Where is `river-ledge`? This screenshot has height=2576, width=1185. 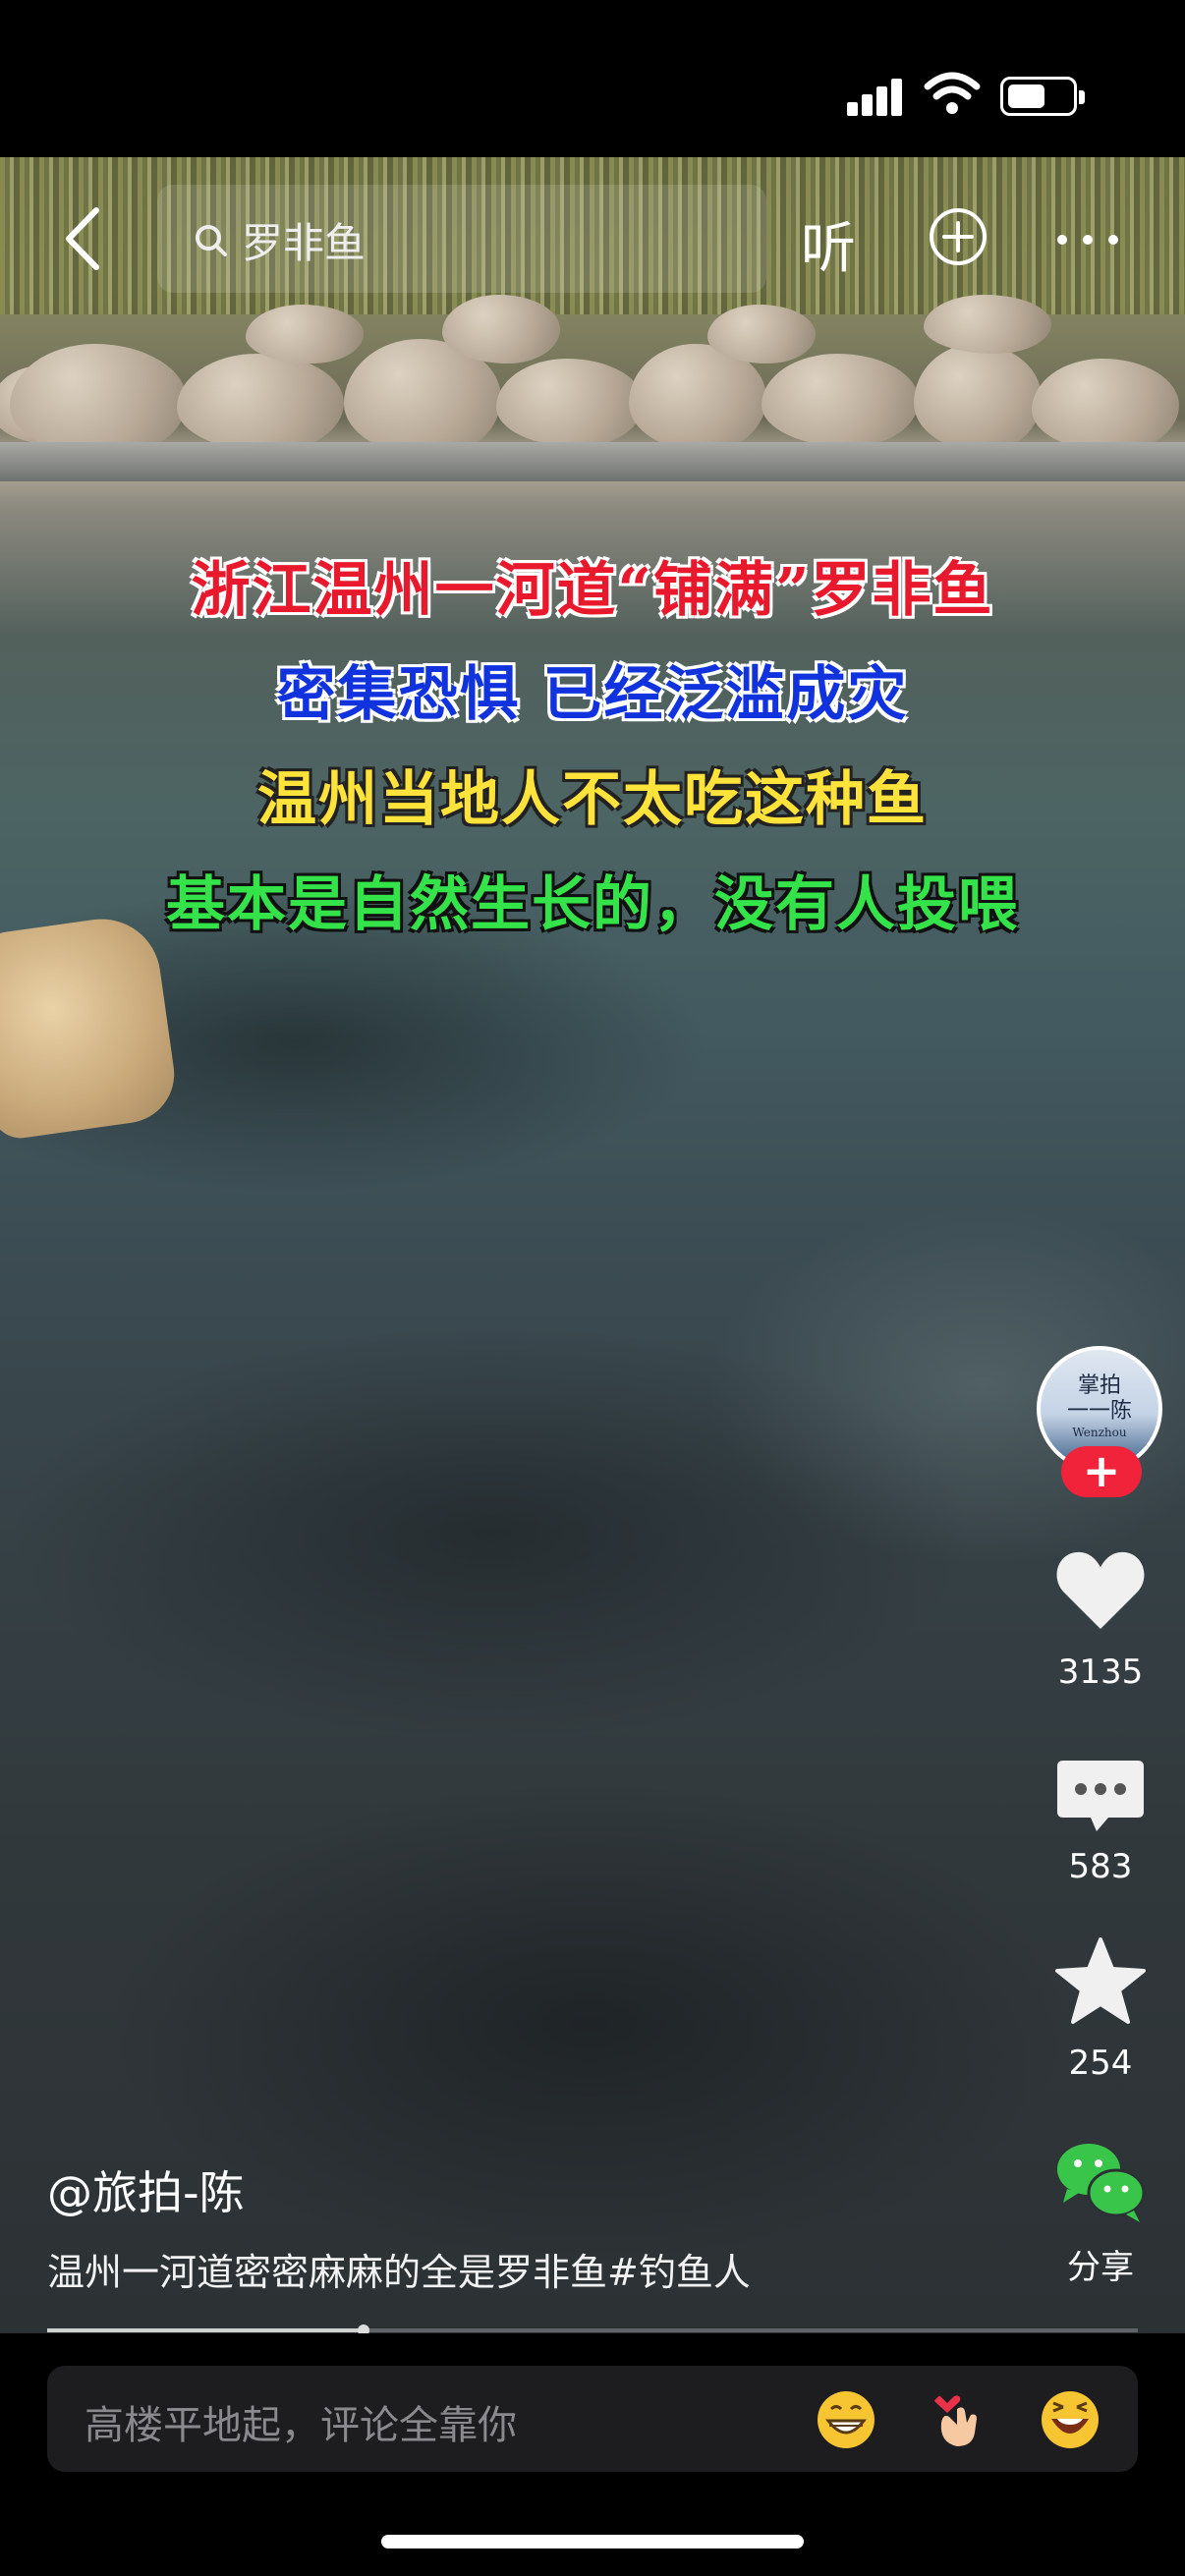
river-ledge is located at coordinates (592, 461).